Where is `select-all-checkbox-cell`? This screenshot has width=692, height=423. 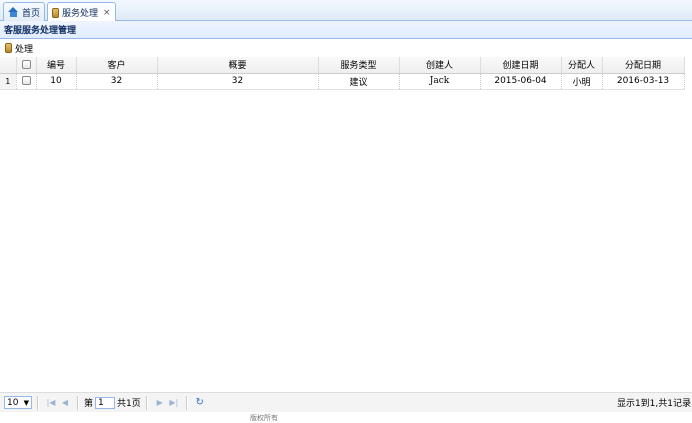 select-all-checkbox-cell is located at coordinates (26, 65).